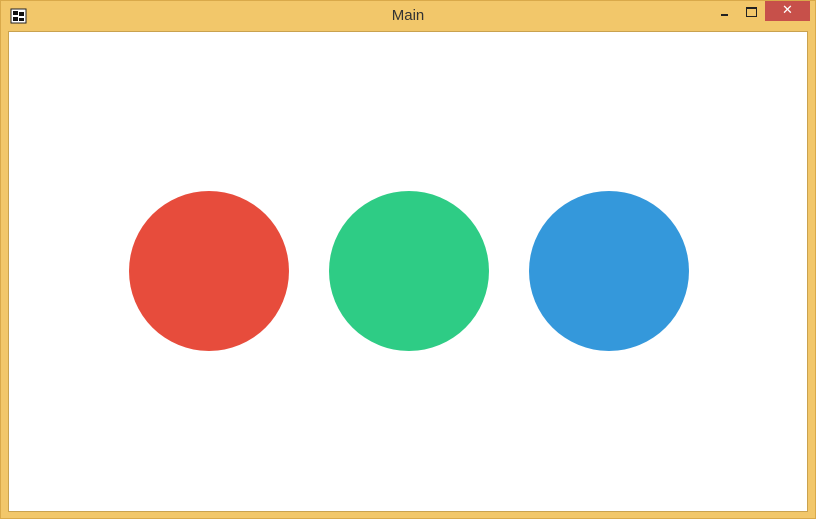 The image size is (816, 519). I want to click on window-title: Main, so click(408, 15).